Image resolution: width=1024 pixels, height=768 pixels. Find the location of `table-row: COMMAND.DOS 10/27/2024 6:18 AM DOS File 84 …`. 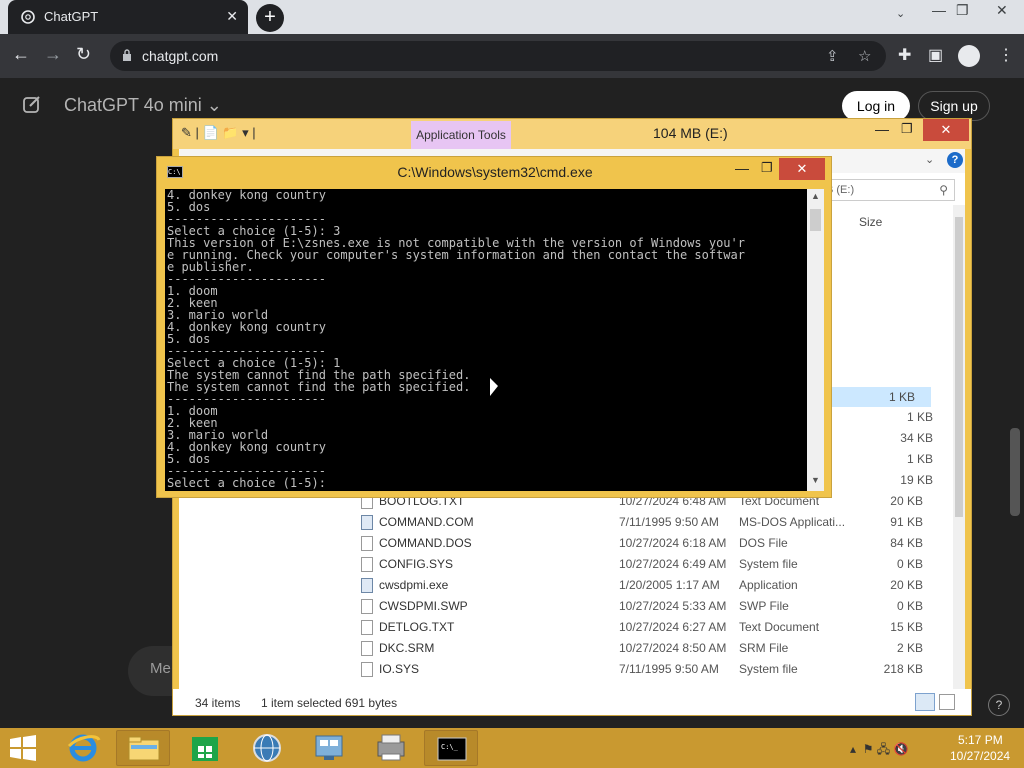

table-row: COMMAND.DOS 10/27/2024 6:18 AM DOS File 84 … is located at coordinates (559, 543).